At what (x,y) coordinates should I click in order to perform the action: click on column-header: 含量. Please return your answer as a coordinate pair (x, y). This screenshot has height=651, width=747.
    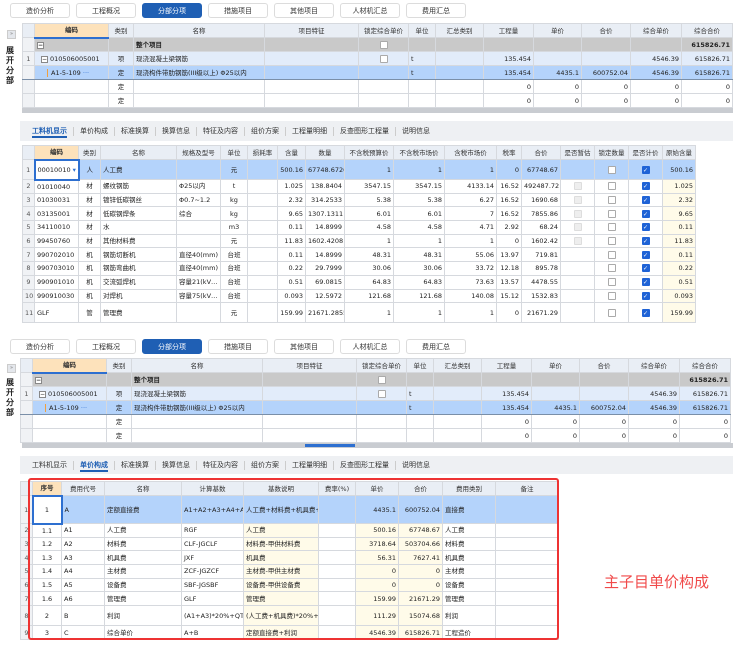
    Looking at the image, I should click on (291, 152).